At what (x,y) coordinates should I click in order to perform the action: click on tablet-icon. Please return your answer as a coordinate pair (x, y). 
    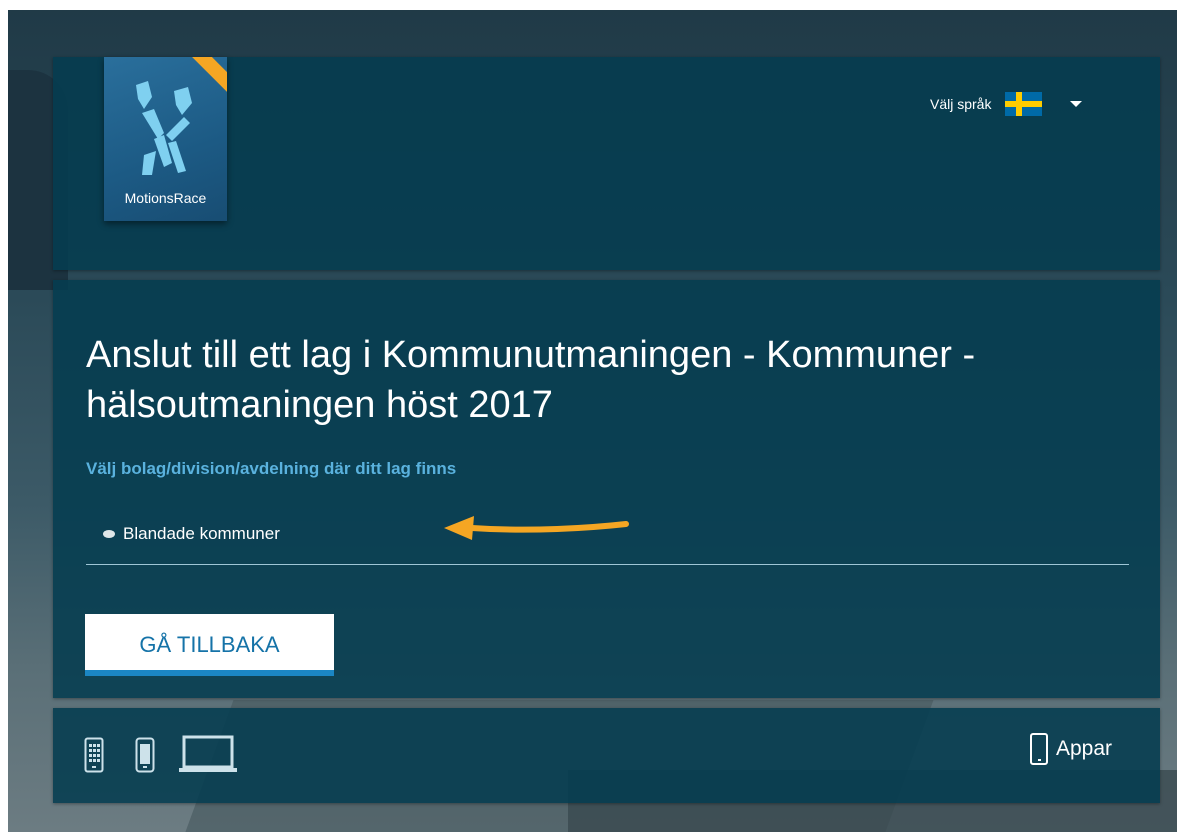
    Looking at the image, I should click on (94, 755).